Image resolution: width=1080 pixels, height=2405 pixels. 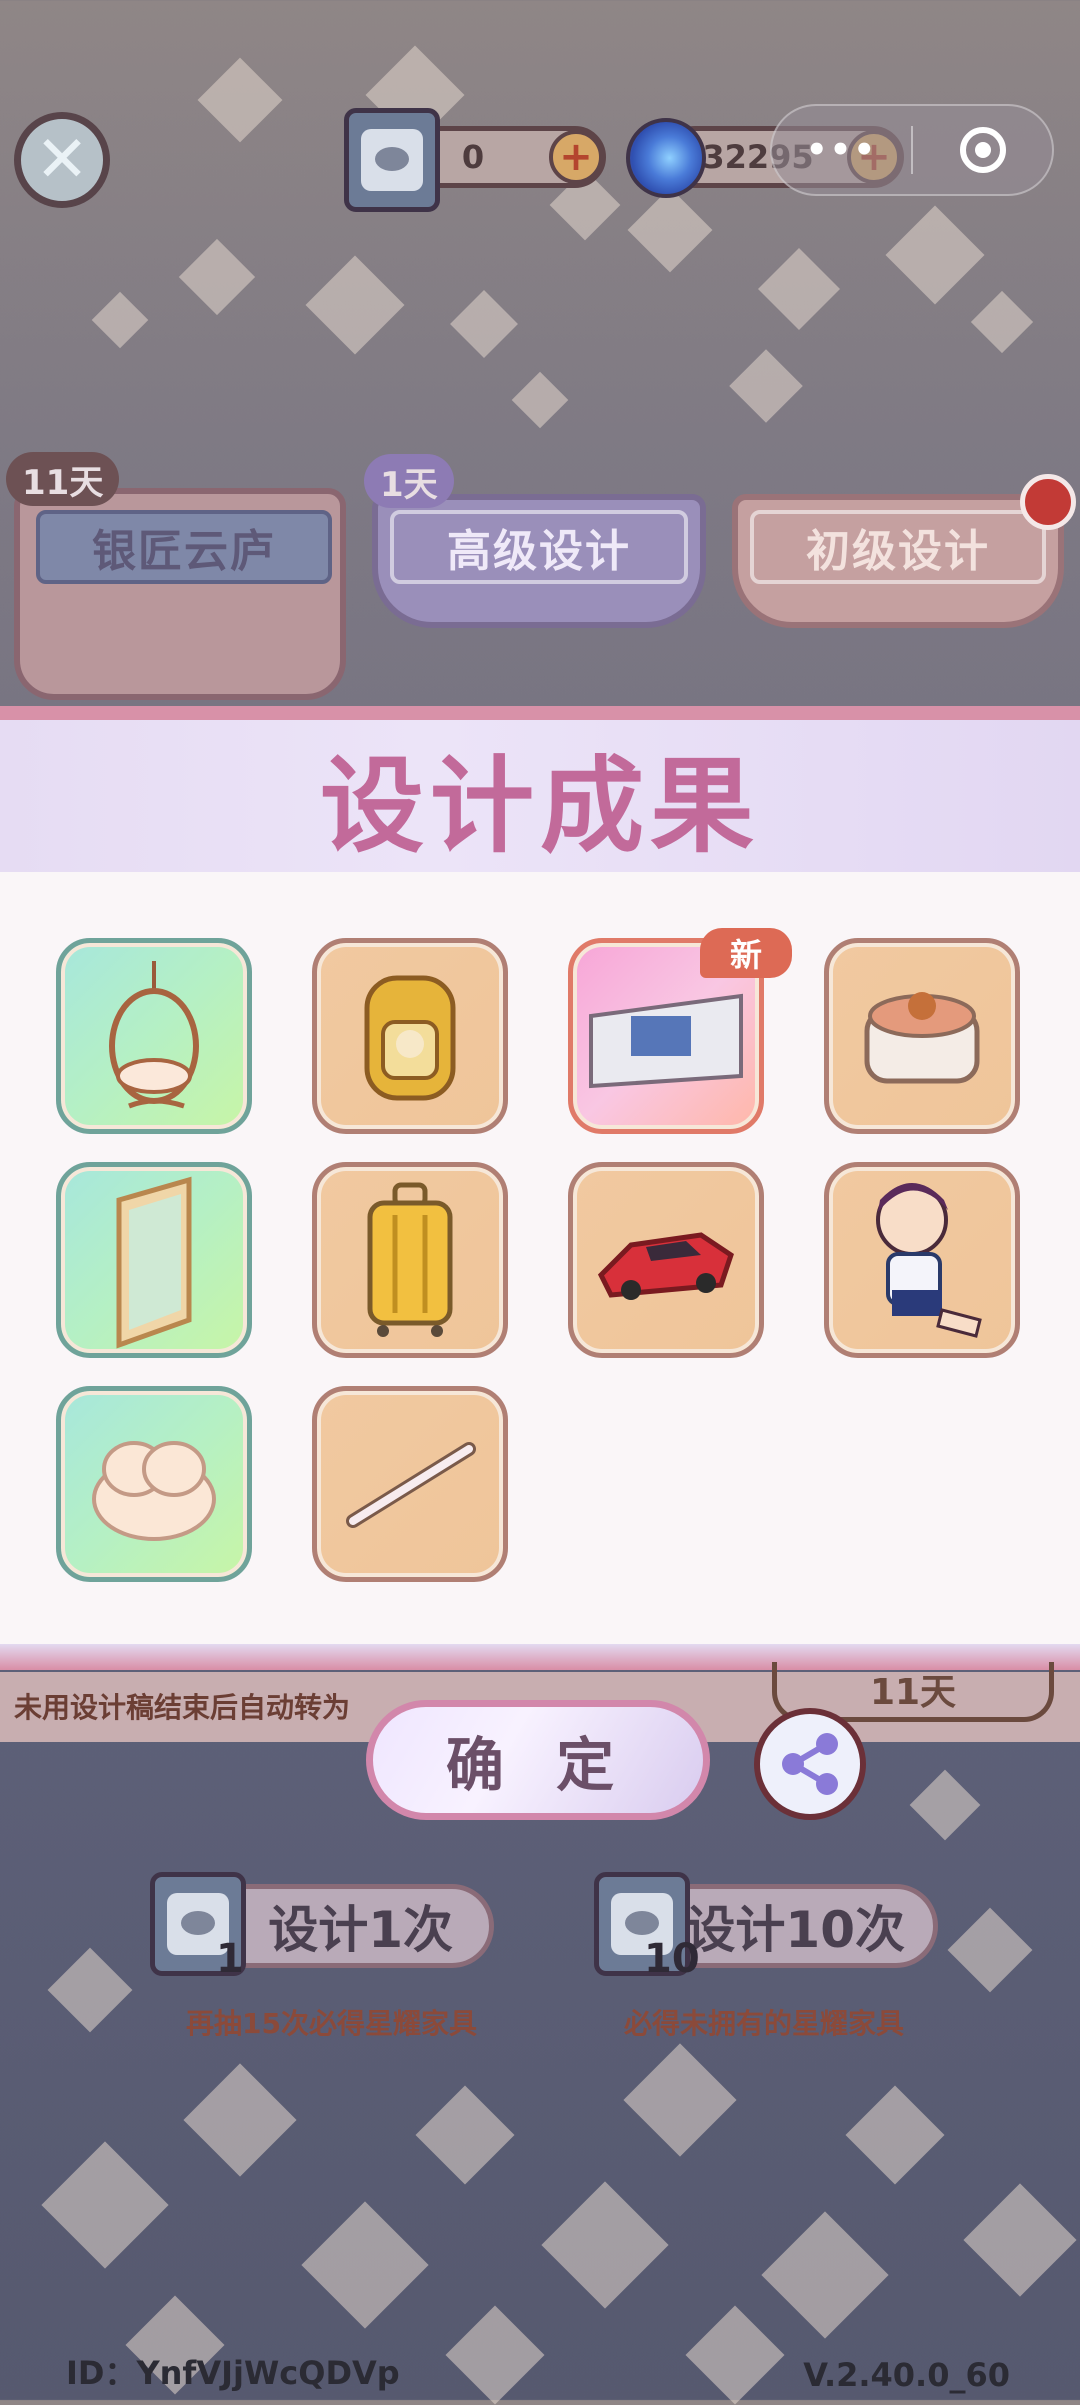 I want to click on new-badge: 新, so click(x=746, y=953).